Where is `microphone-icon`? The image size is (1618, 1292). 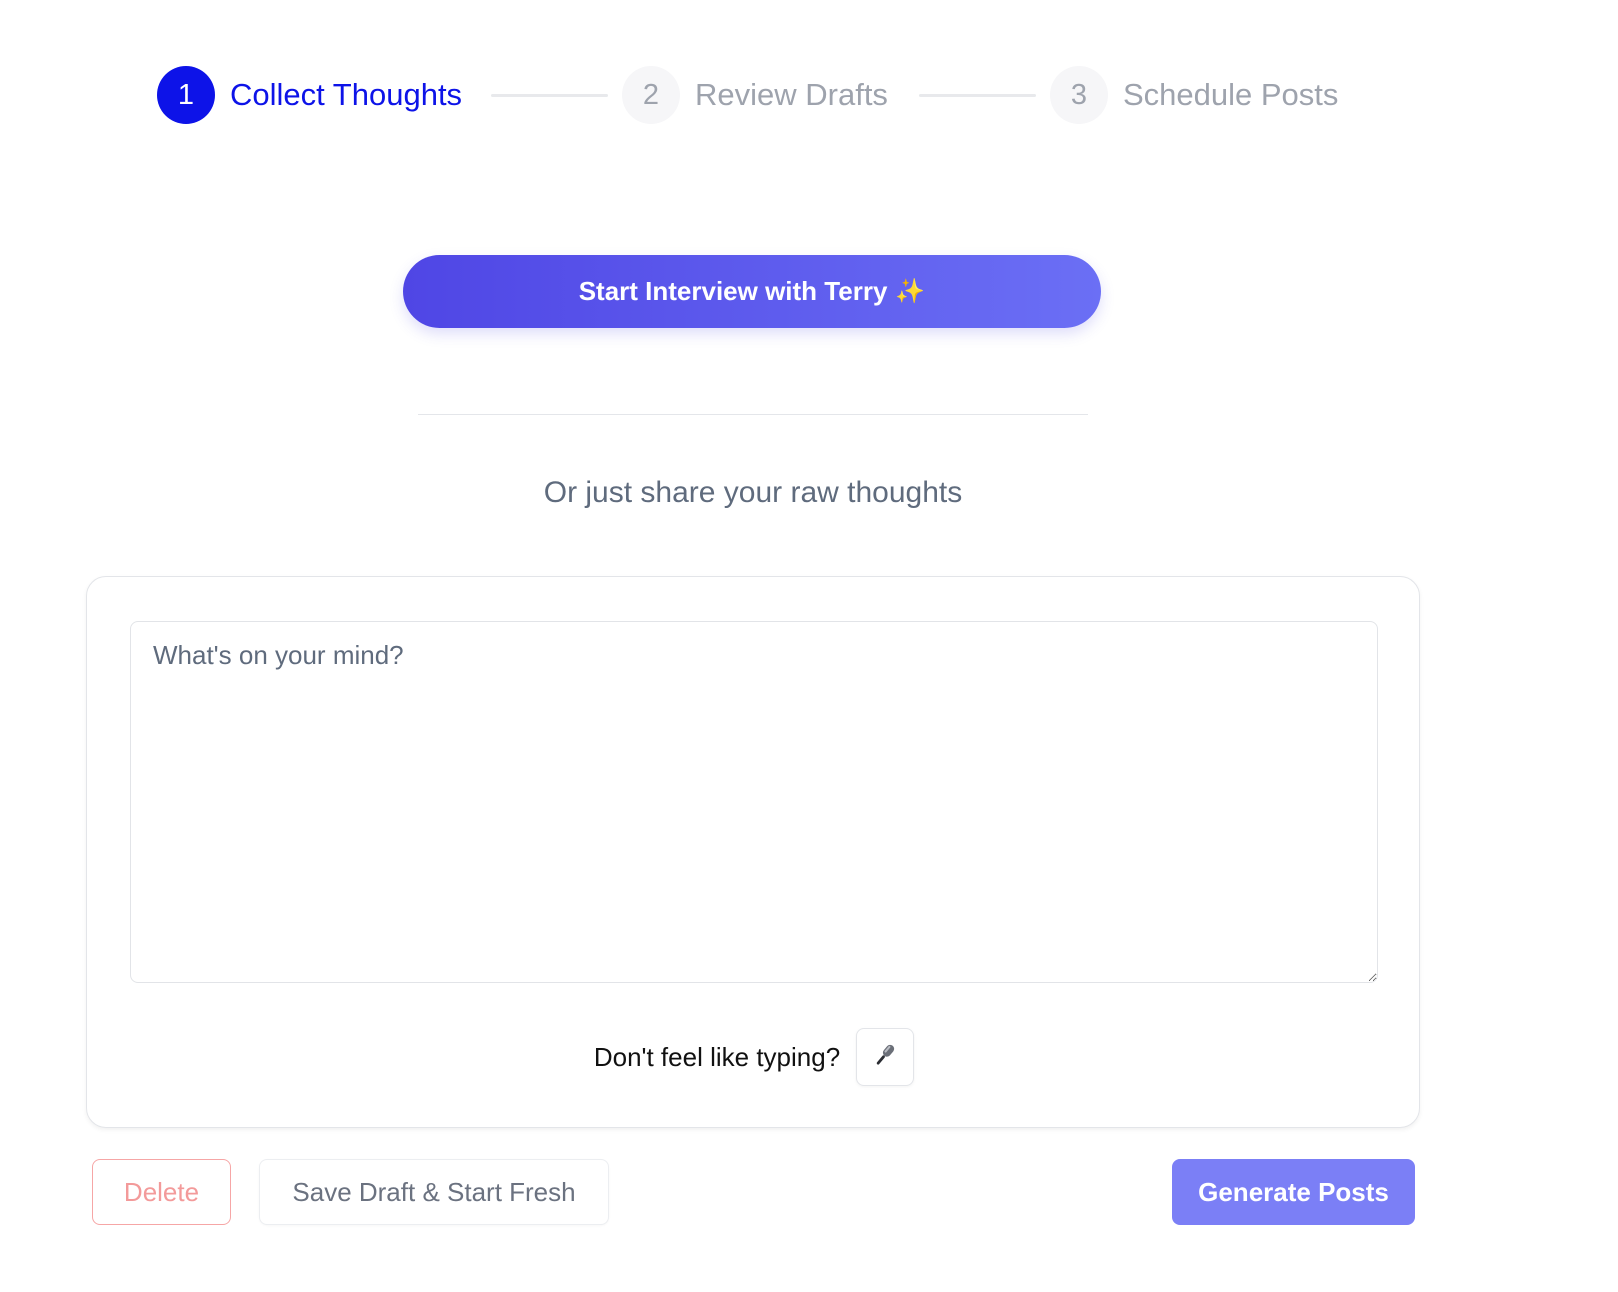
microphone-icon is located at coordinates (885, 1057).